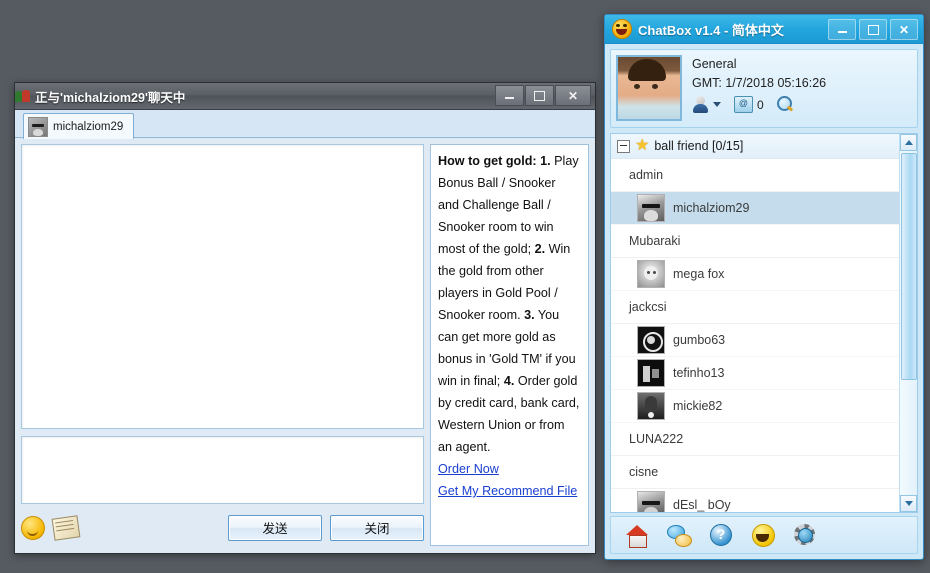  Describe the element at coordinates (714, 64) in the screenshot. I see `profile-name: General` at that location.